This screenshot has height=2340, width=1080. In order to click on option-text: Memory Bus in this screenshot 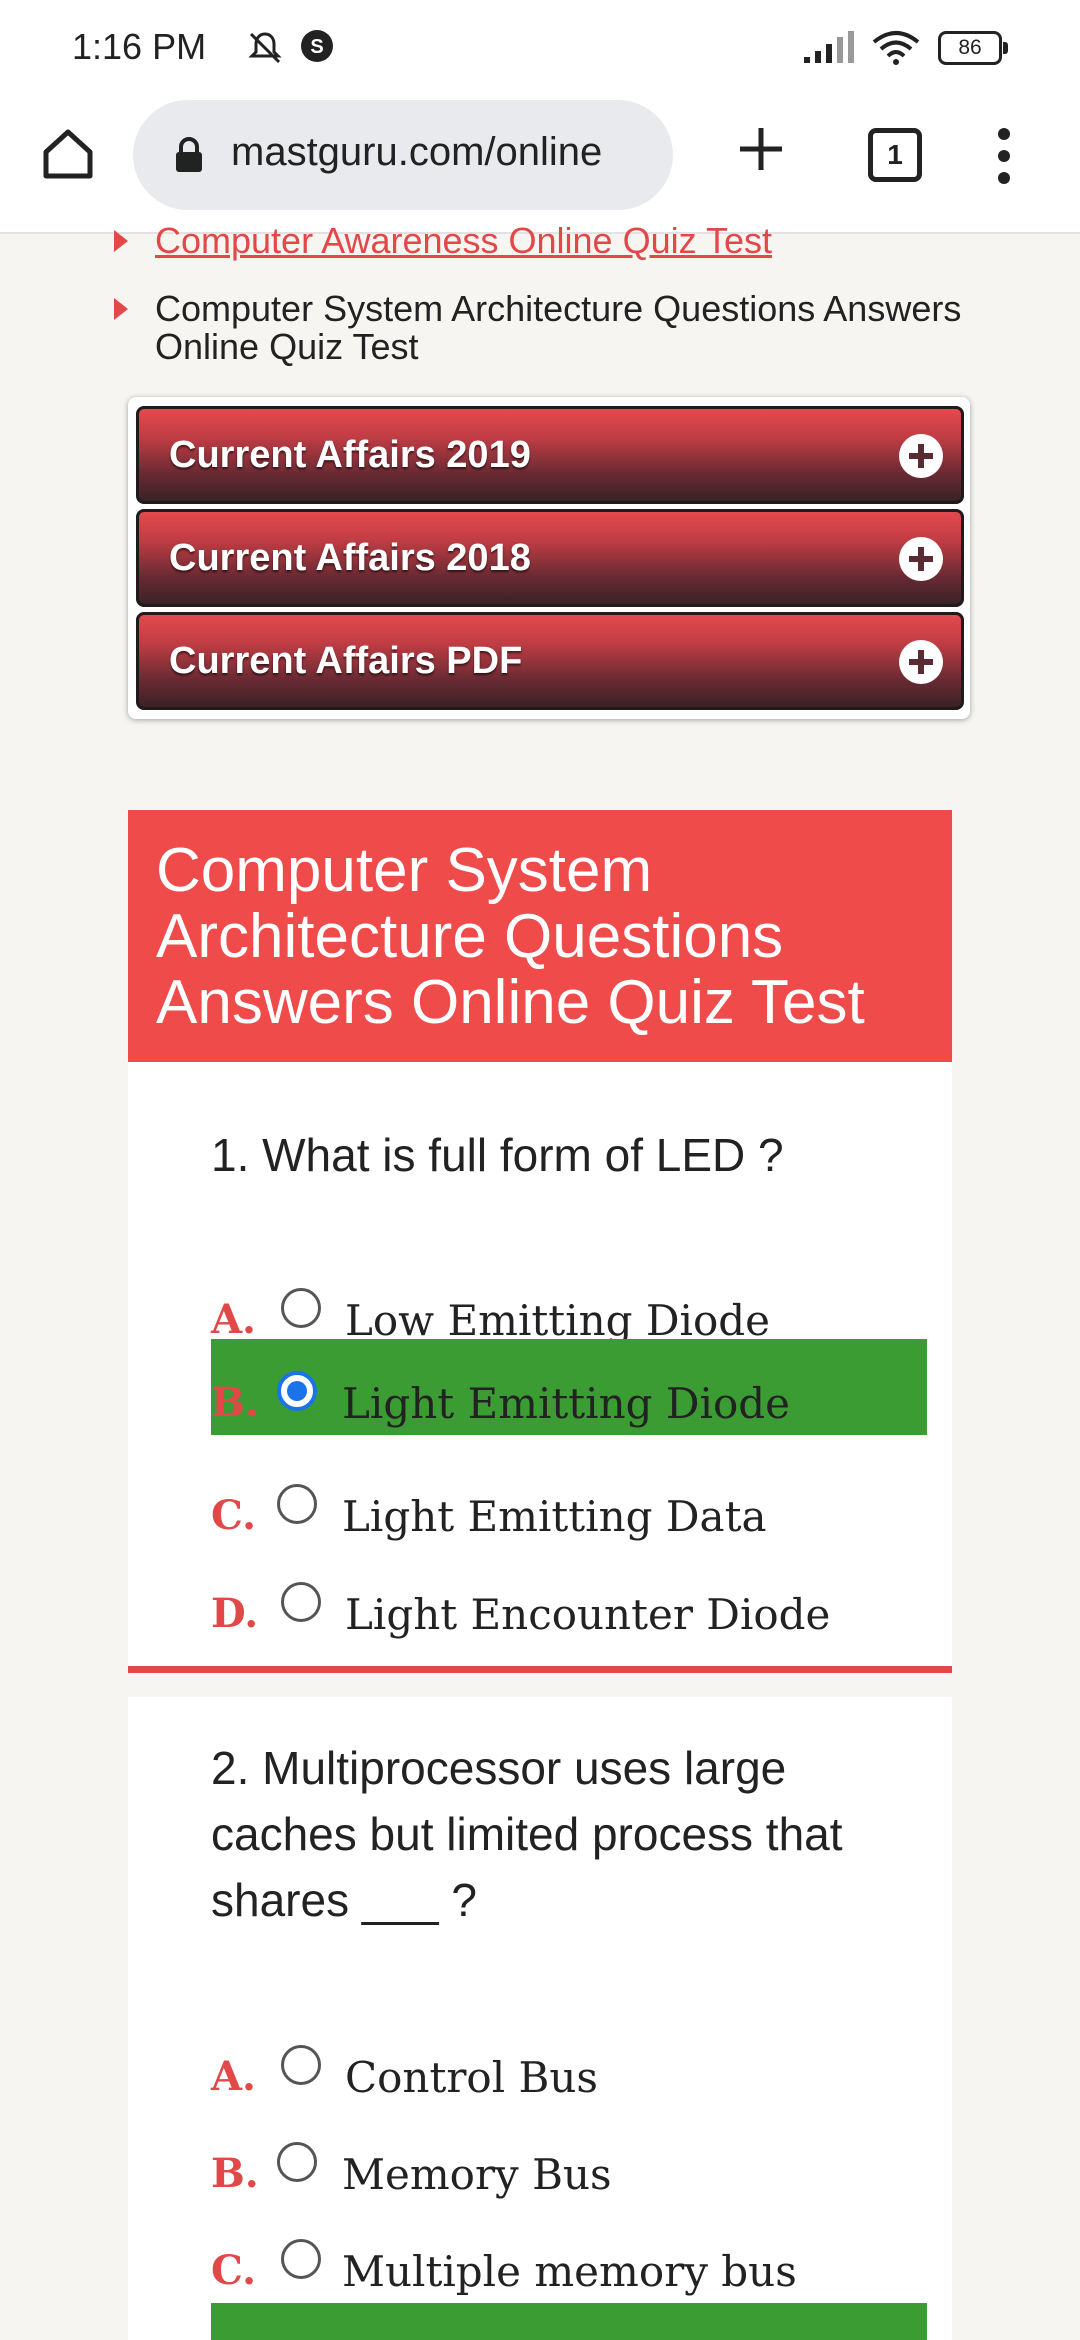, I will do `click(477, 2174)`.